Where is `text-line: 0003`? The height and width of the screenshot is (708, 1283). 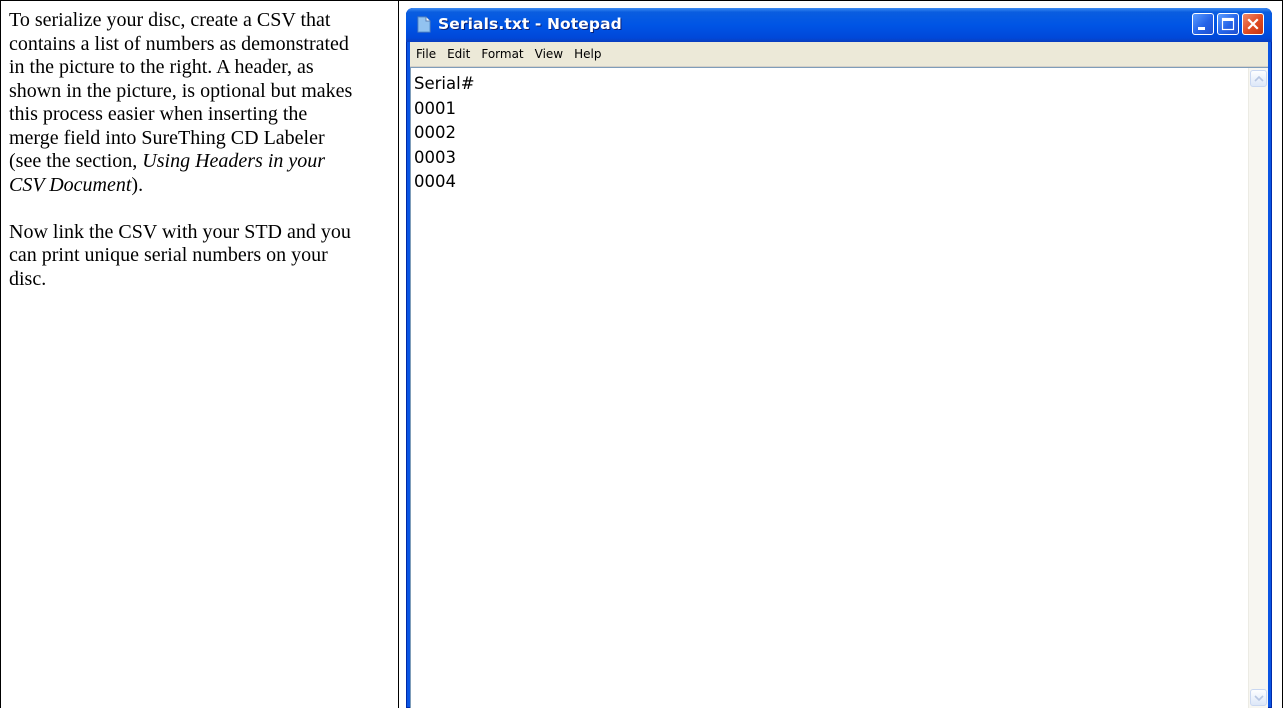
text-line: 0003 is located at coordinates (831, 158).